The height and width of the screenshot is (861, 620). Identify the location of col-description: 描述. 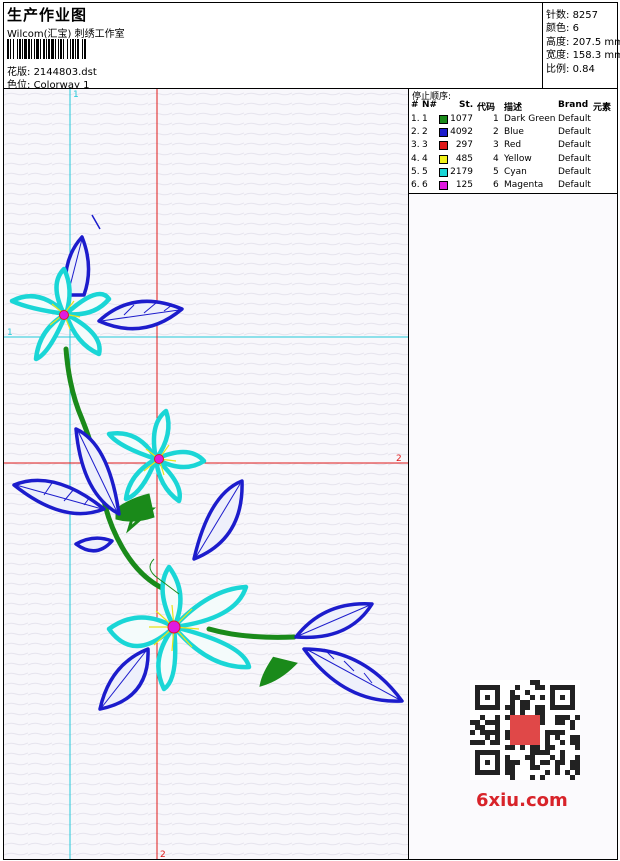
(513, 108).